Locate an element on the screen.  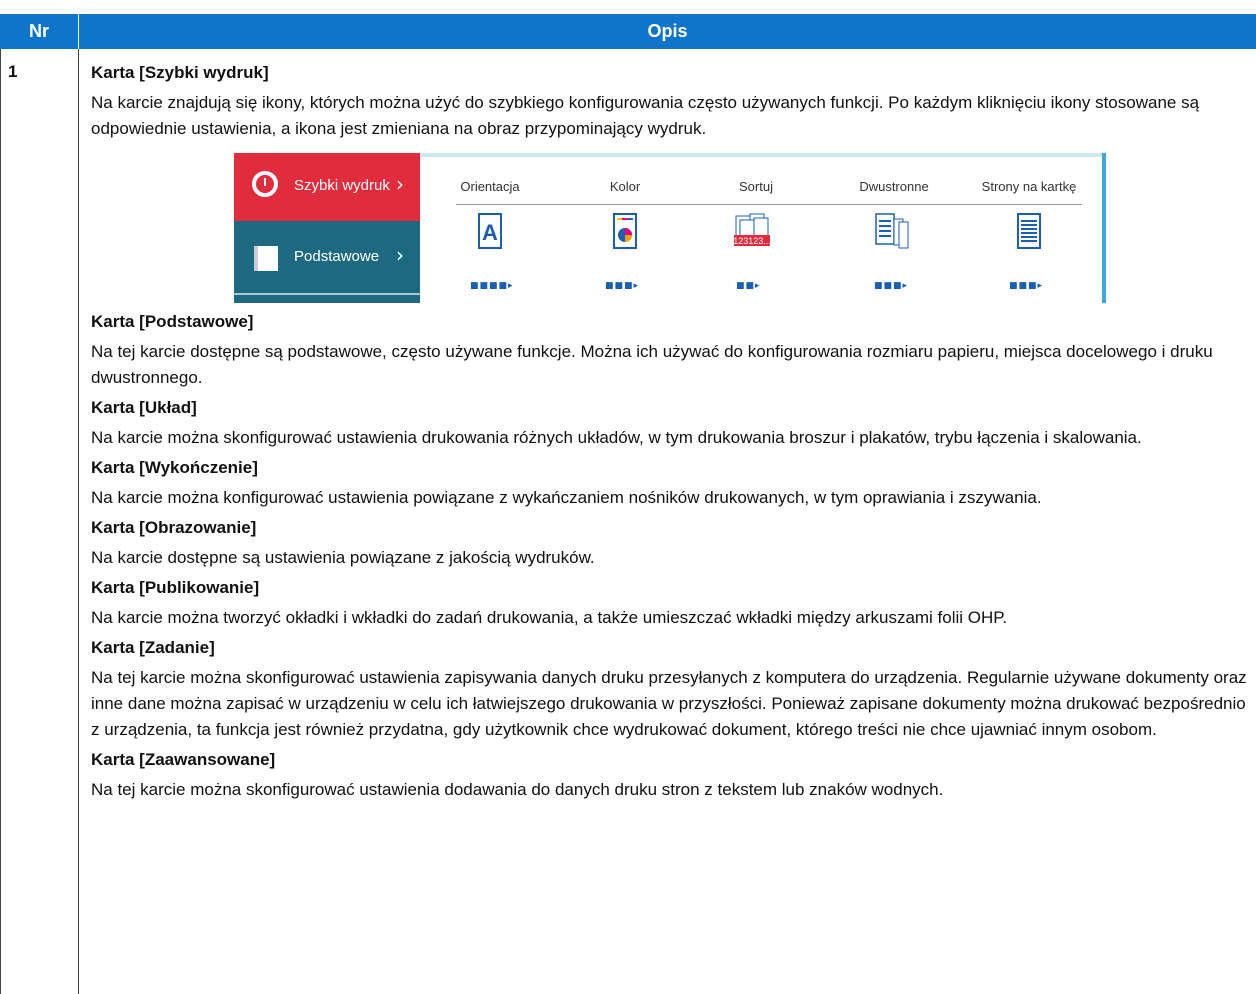
section-title: Karta [Zaawansowane] is located at coordinates (183, 759).